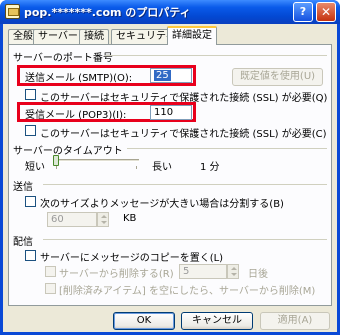 This screenshot has height=335, width=340. I want to click on remove-deleted-checkbox, so click(50, 288).